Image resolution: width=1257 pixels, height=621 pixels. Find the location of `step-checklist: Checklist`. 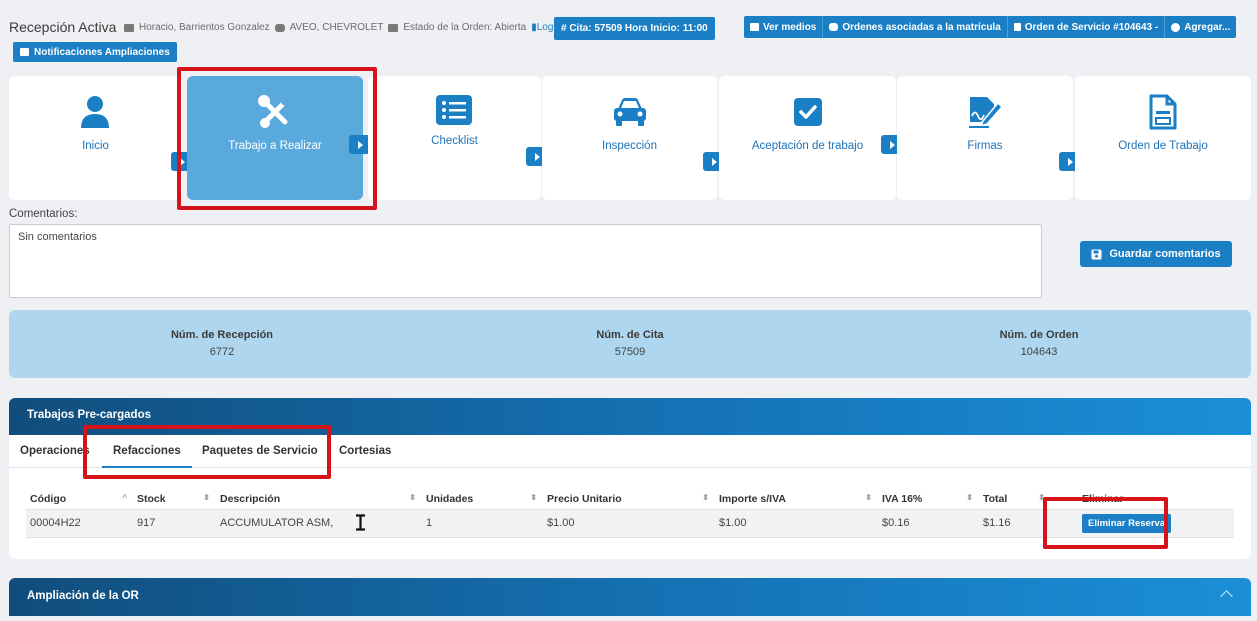

step-checklist: Checklist is located at coordinates (454, 138).